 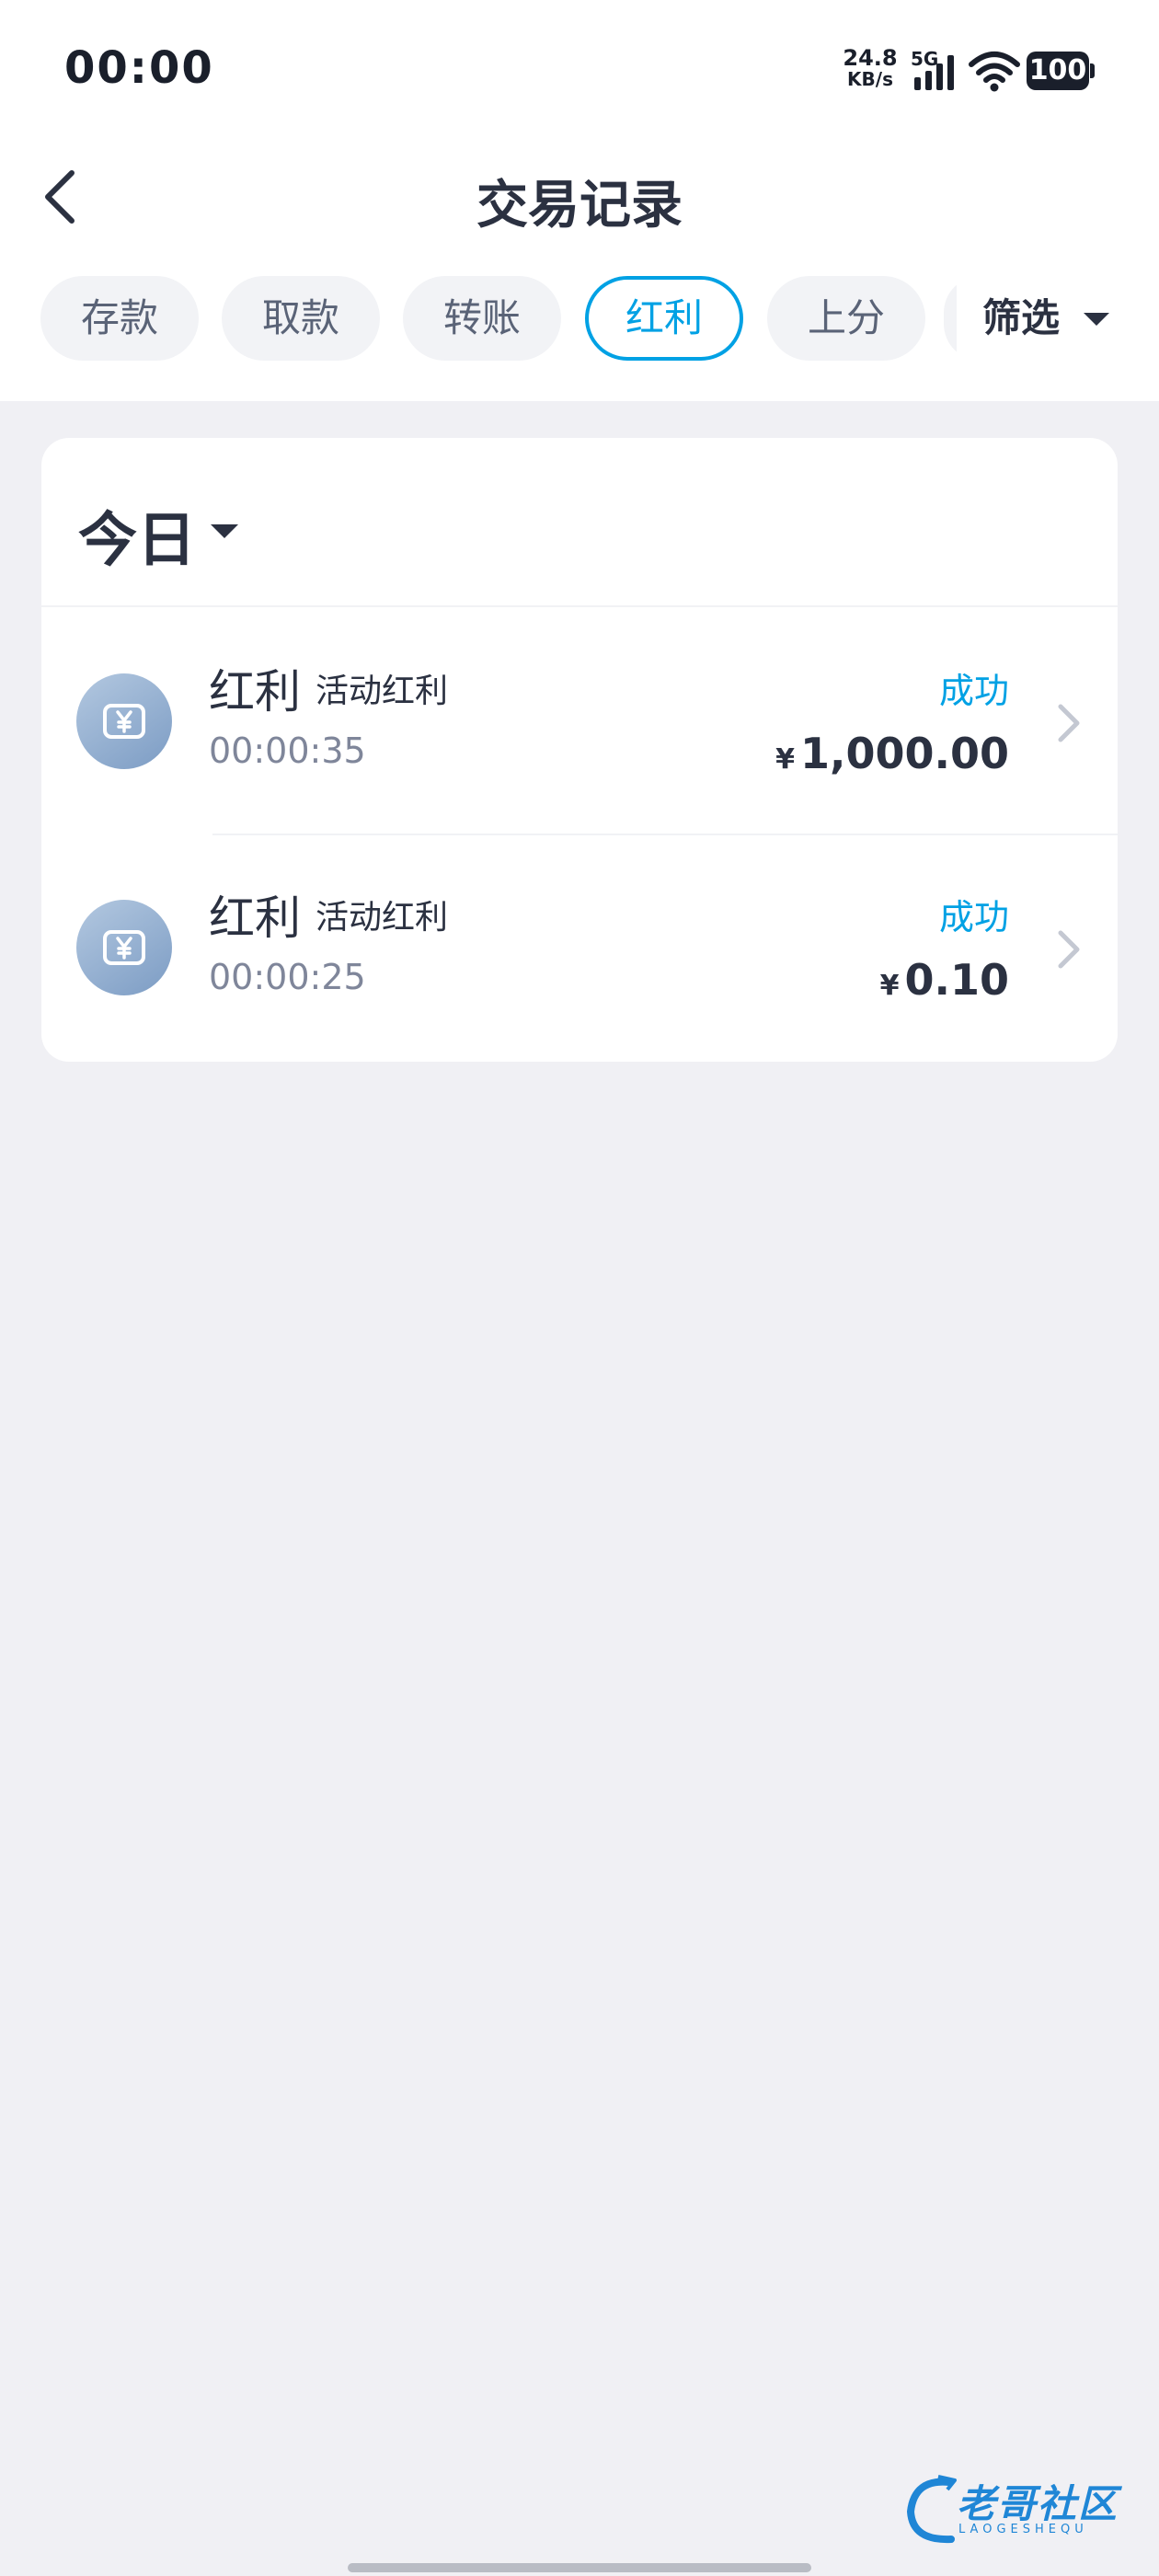 I want to click on tab-withdraw: 取款, so click(x=301, y=318).